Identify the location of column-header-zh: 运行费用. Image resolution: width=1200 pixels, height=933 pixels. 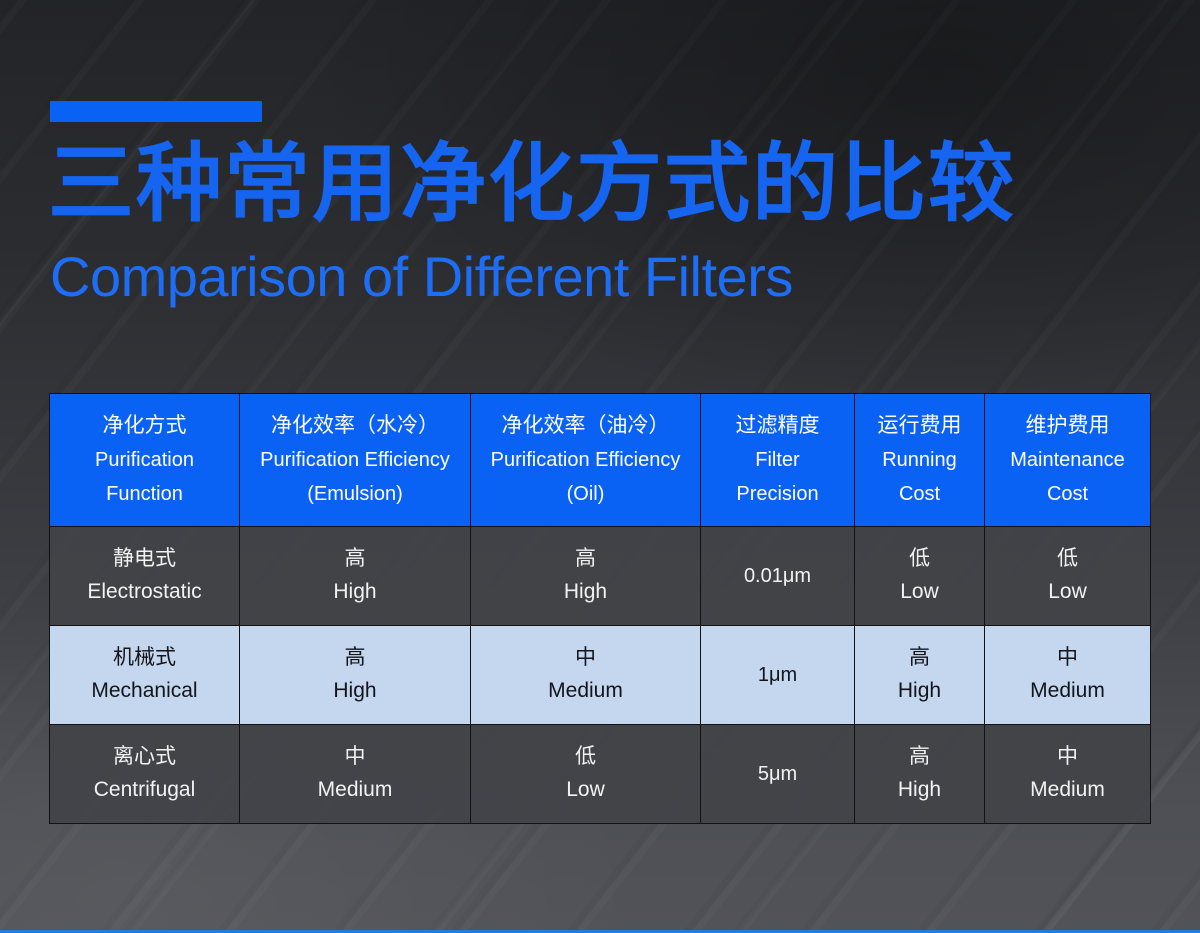
(919, 425).